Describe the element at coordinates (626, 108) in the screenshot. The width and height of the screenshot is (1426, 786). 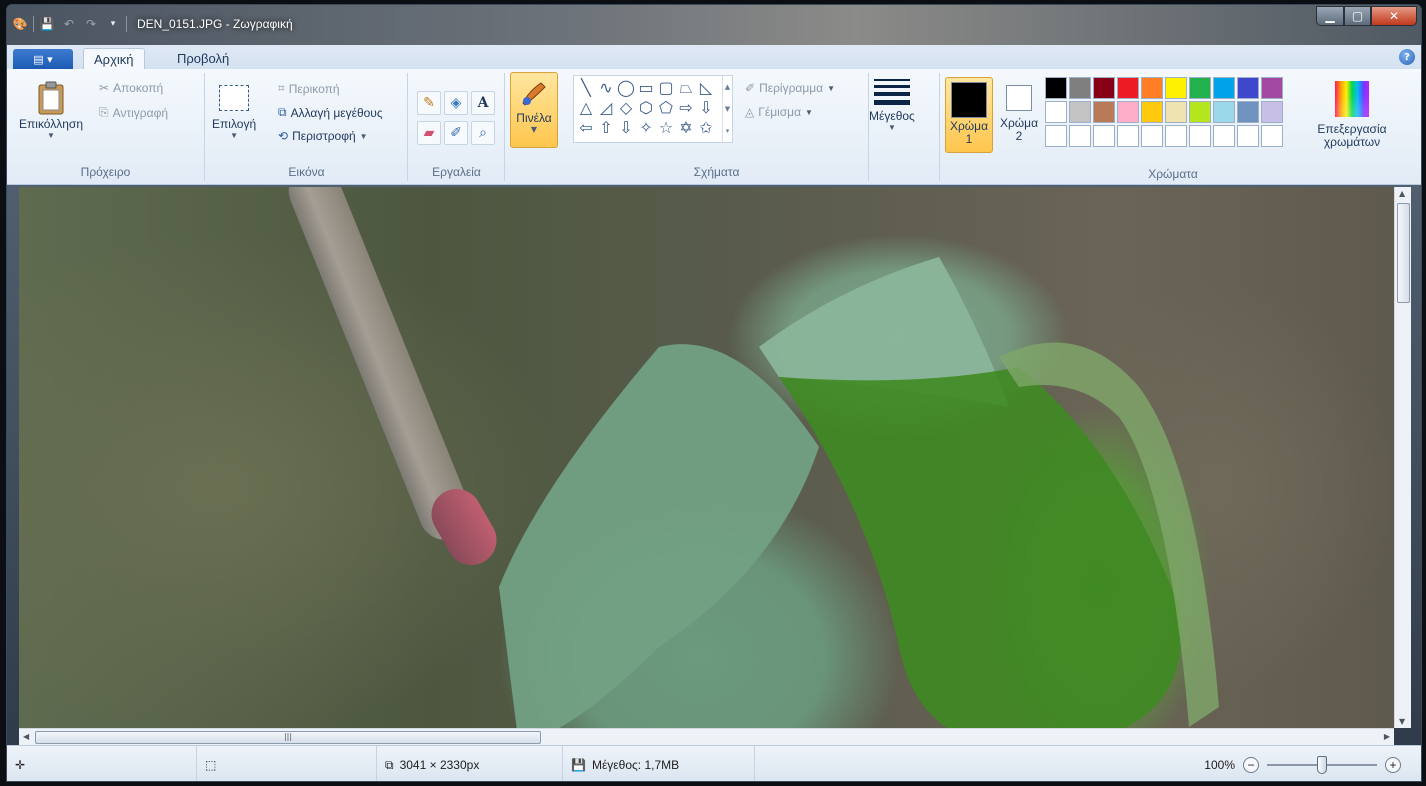
I see `shape-option: ◇` at that location.